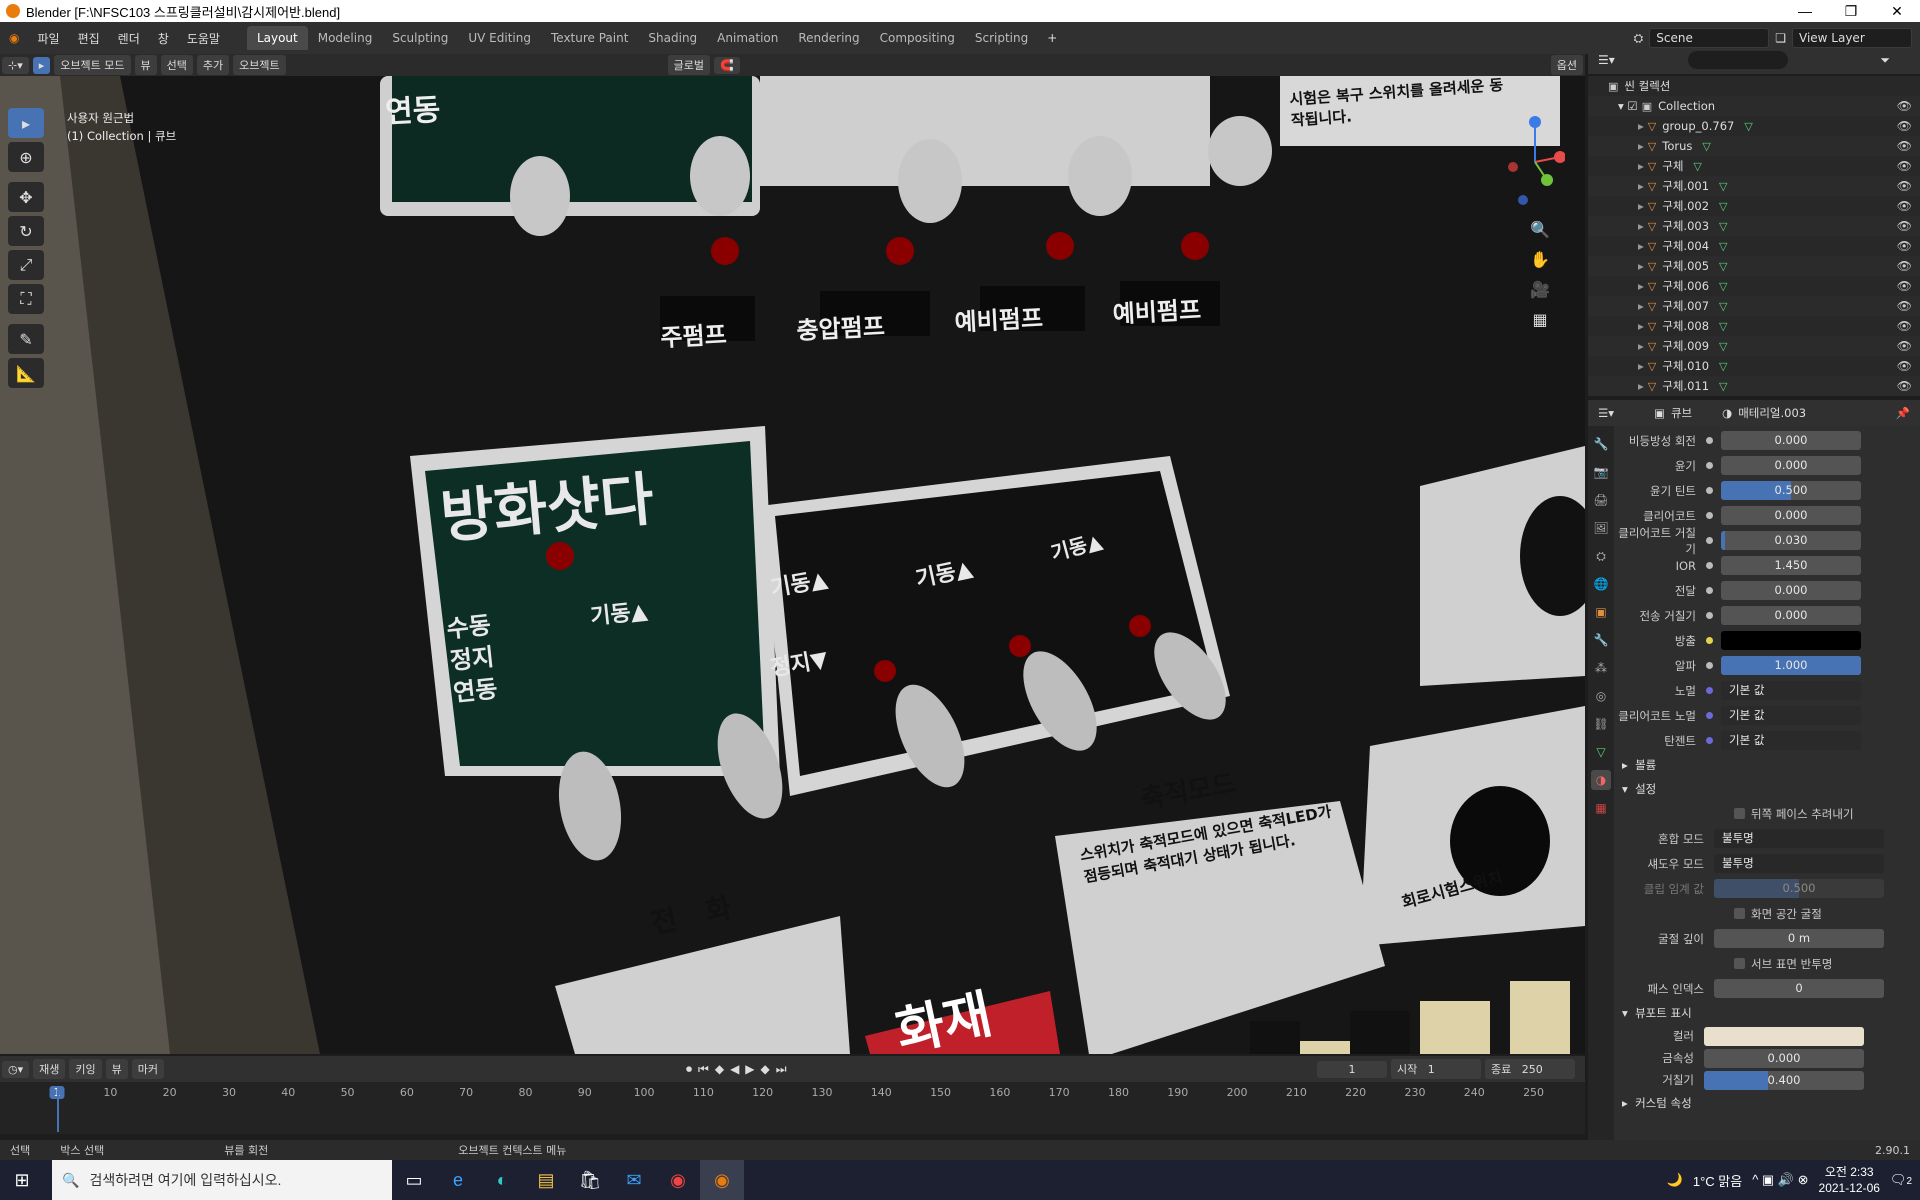 The height and width of the screenshot is (1200, 1920). Describe the element at coordinates (719, 1069) in the screenshot. I see `prev-key-icon: ◆` at that location.